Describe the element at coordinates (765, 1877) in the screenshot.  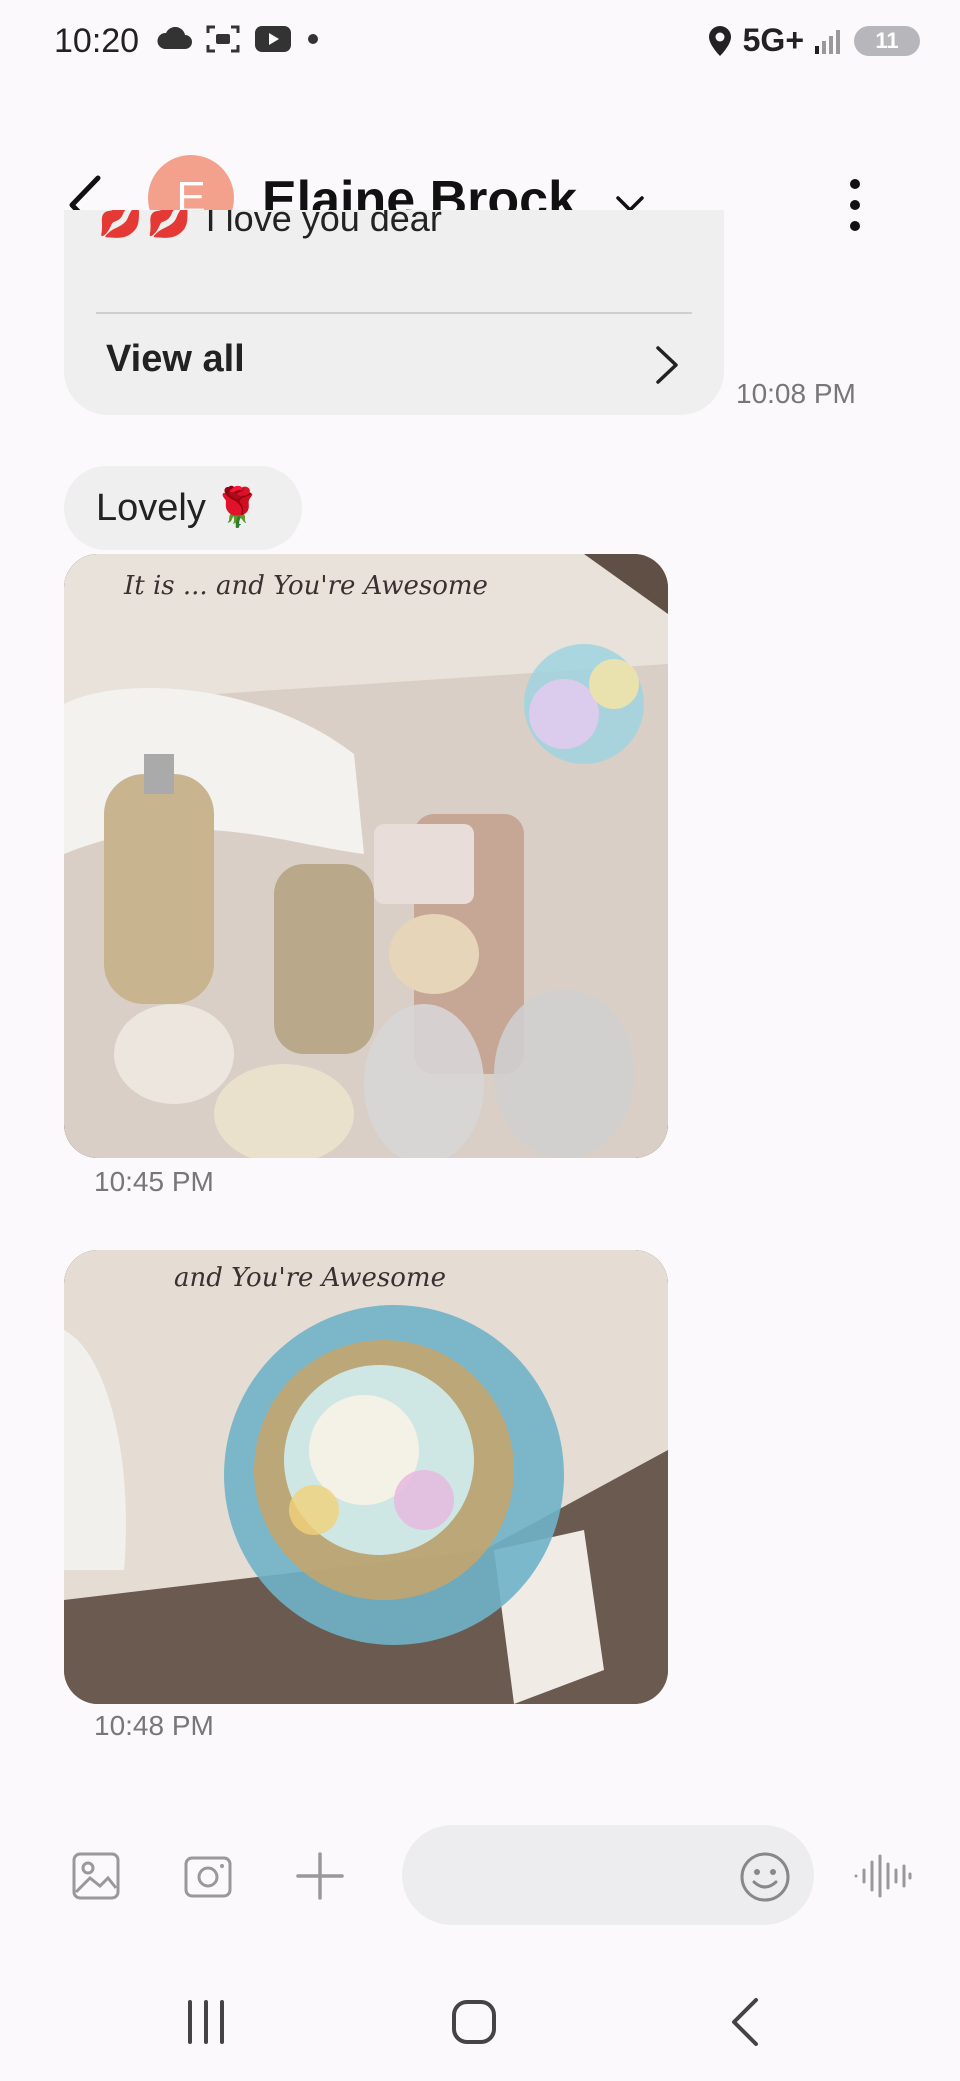
I see `emoji-icon` at that location.